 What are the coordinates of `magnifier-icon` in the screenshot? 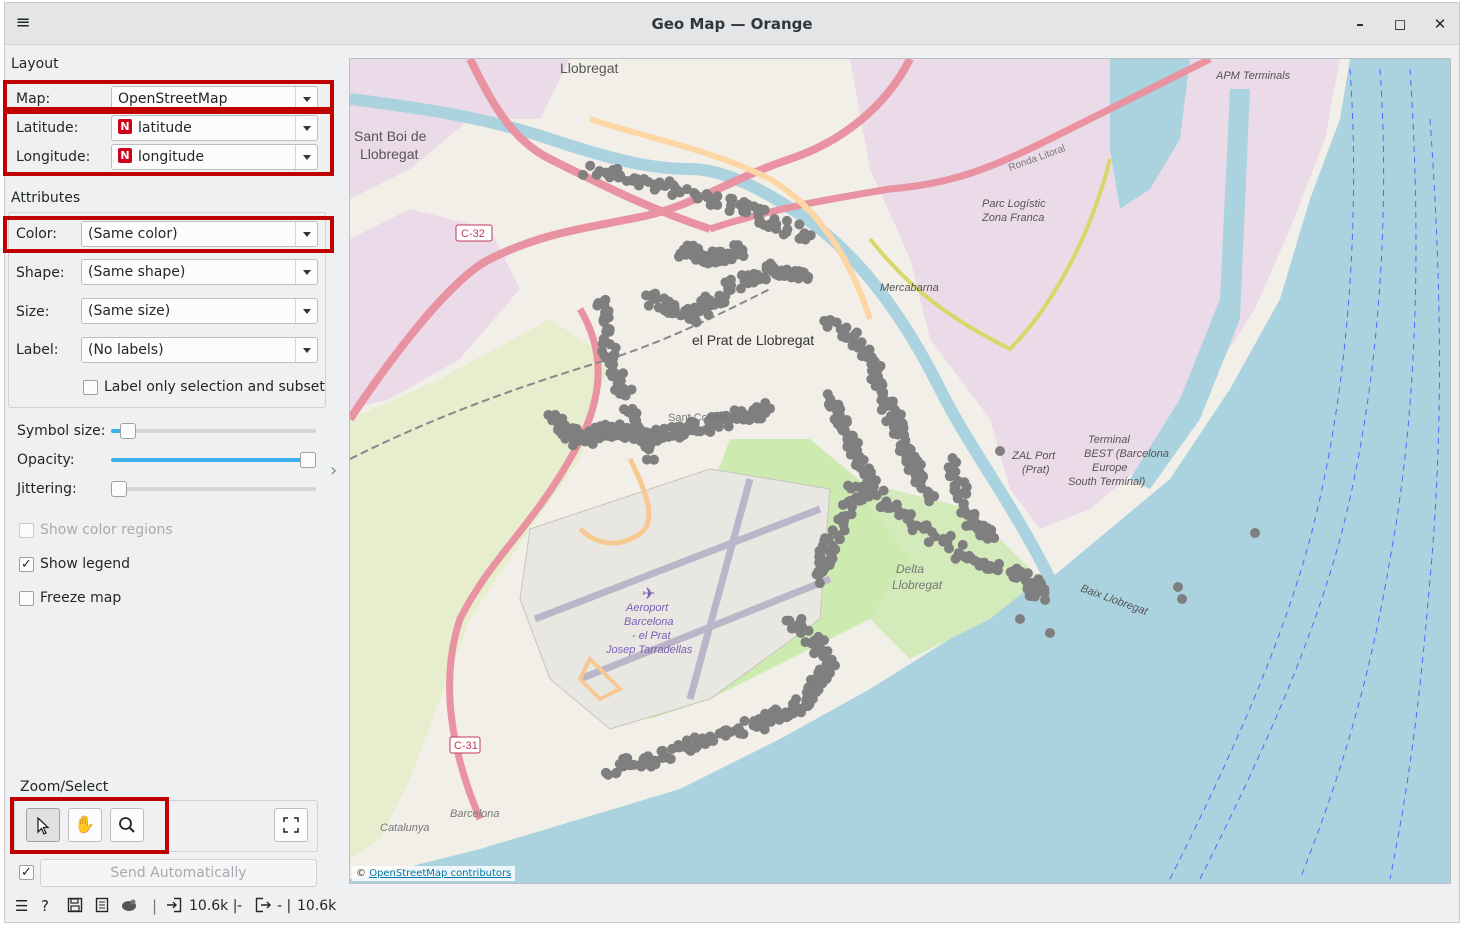 It's located at (127, 825).